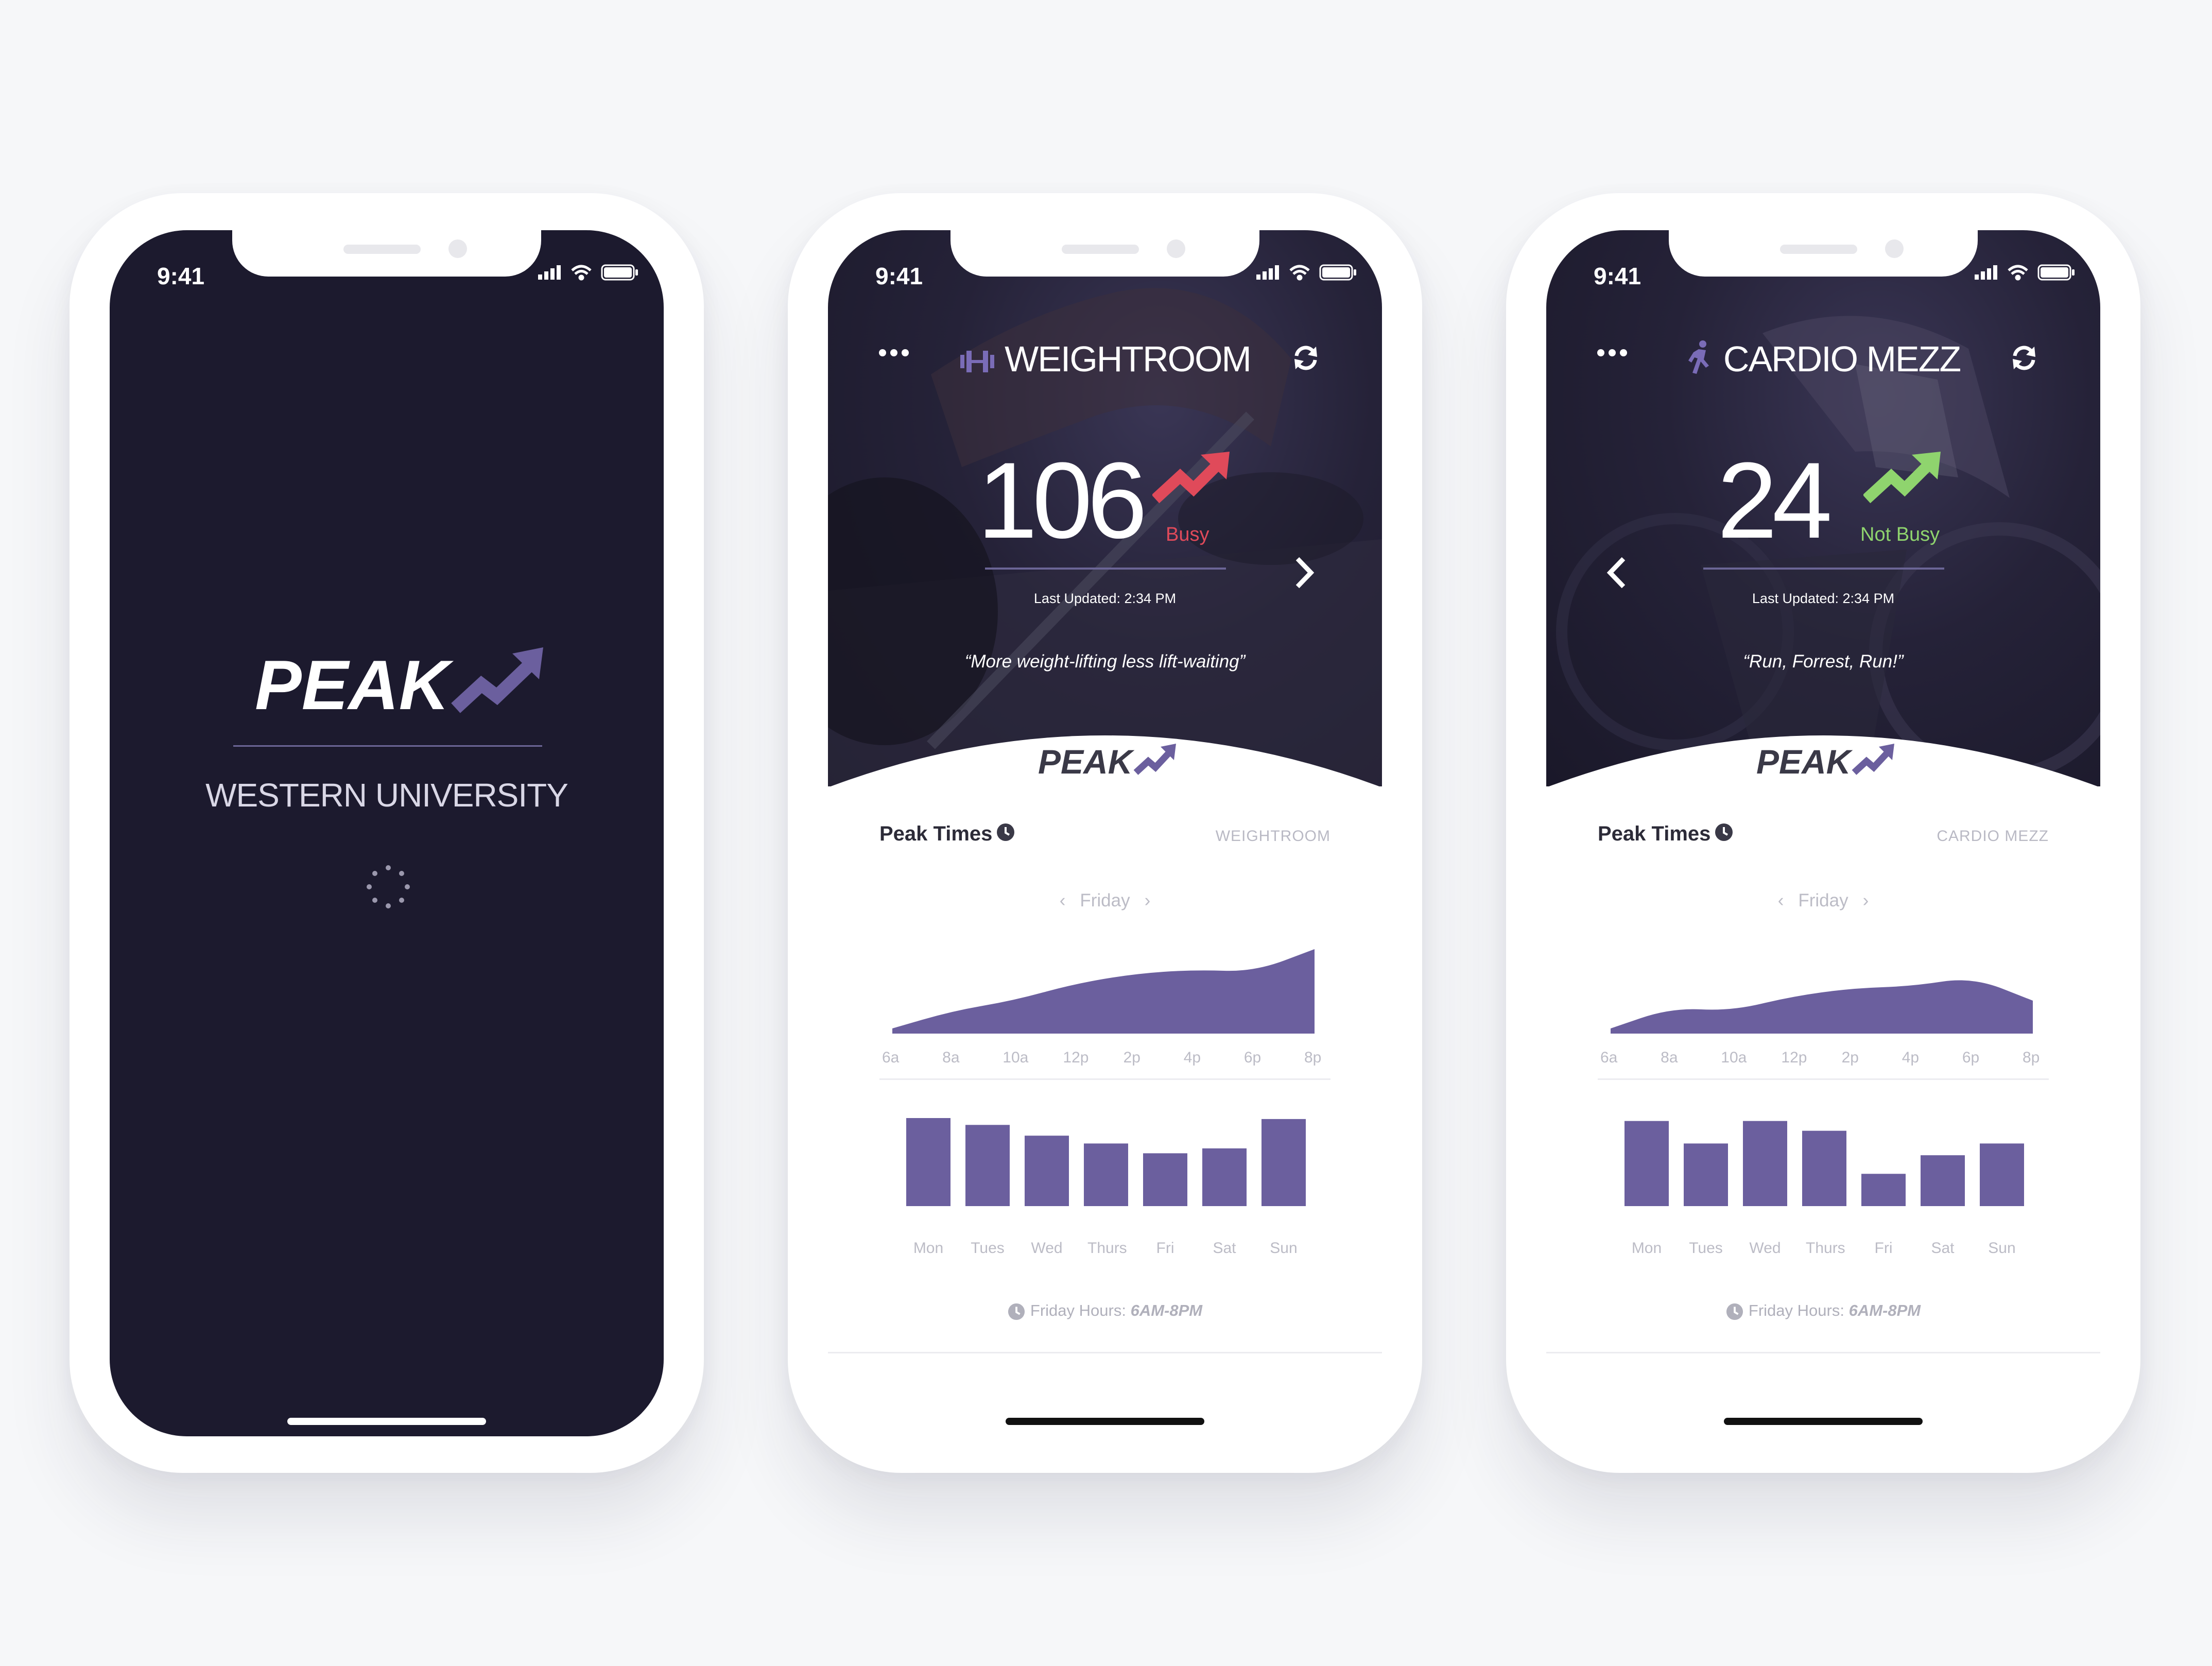 The width and height of the screenshot is (2212, 1666). I want to click on hourly-area, so click(1103, 991).